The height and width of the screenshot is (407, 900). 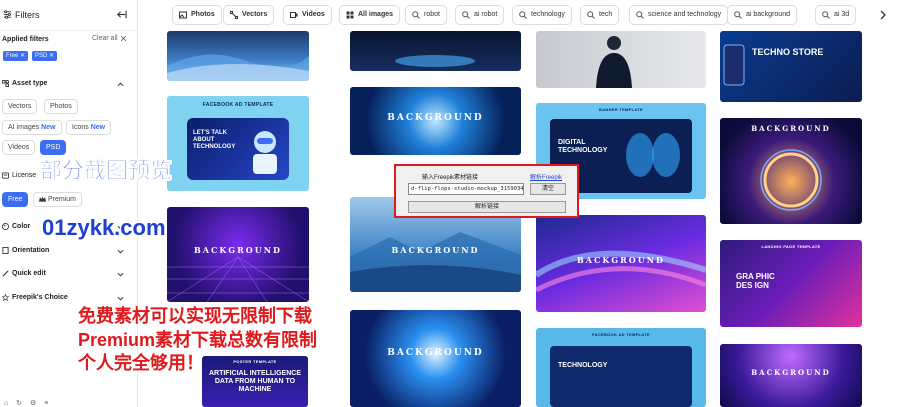 What do you see at coordinates (29, 273) in the screenshot?
I see `quick-edit-section-title: Quick edit` at bounding box center [29, 273].